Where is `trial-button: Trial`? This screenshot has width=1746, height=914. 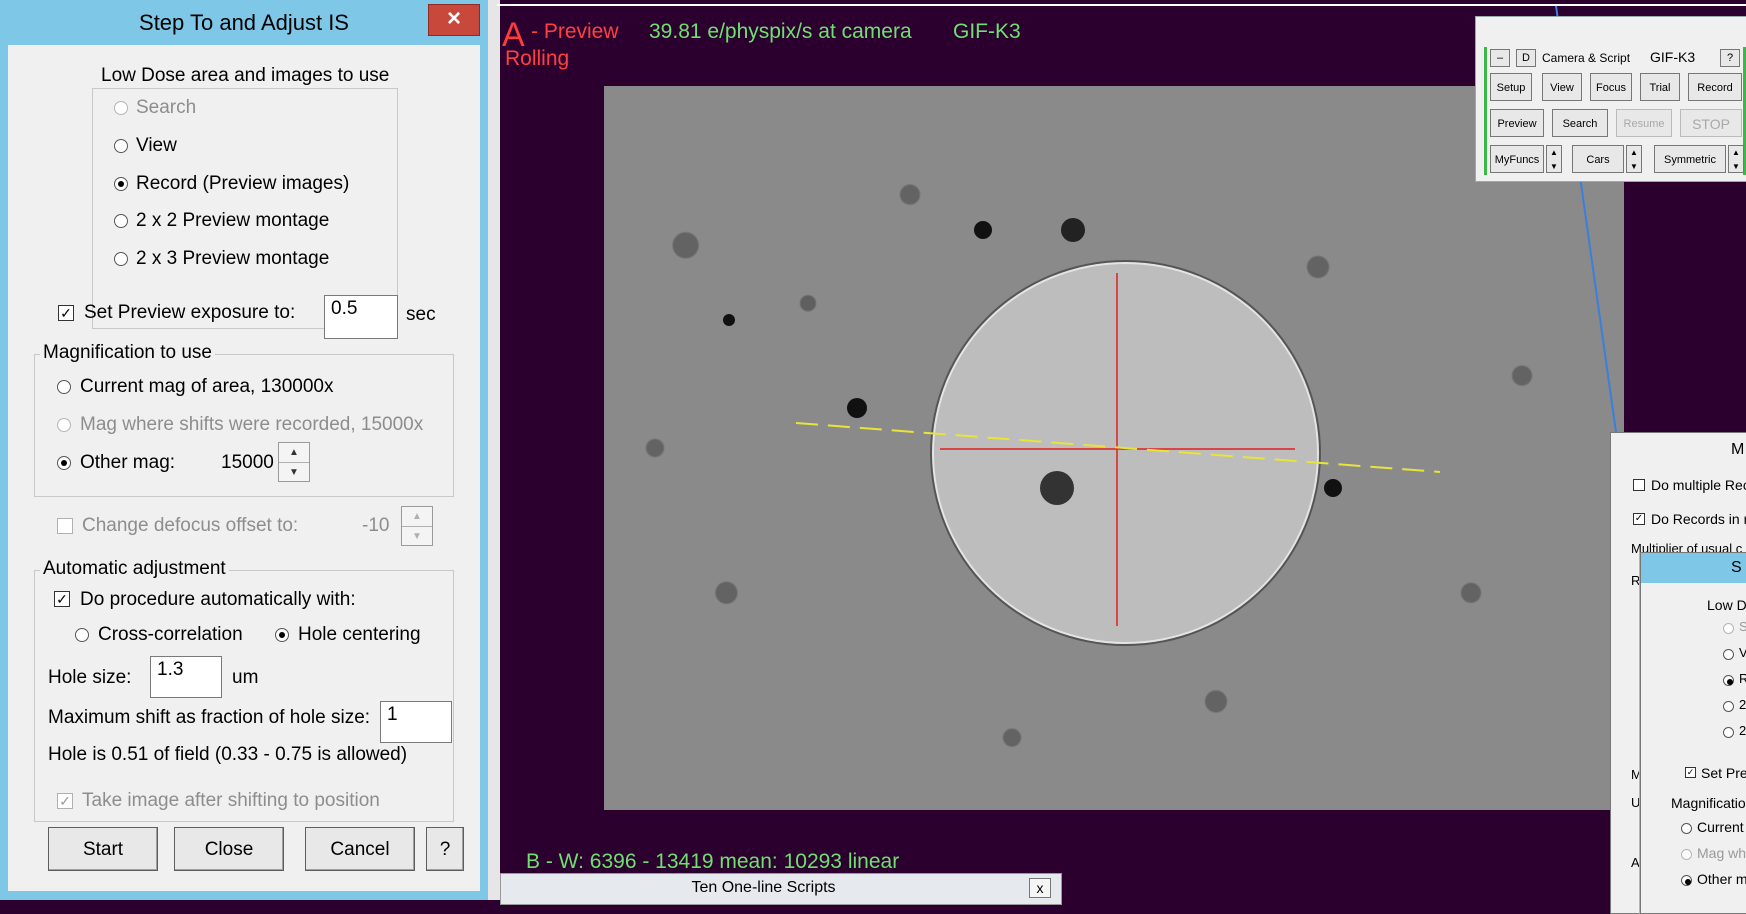
trial-button: Trial is located at coordinates (1660, 87).